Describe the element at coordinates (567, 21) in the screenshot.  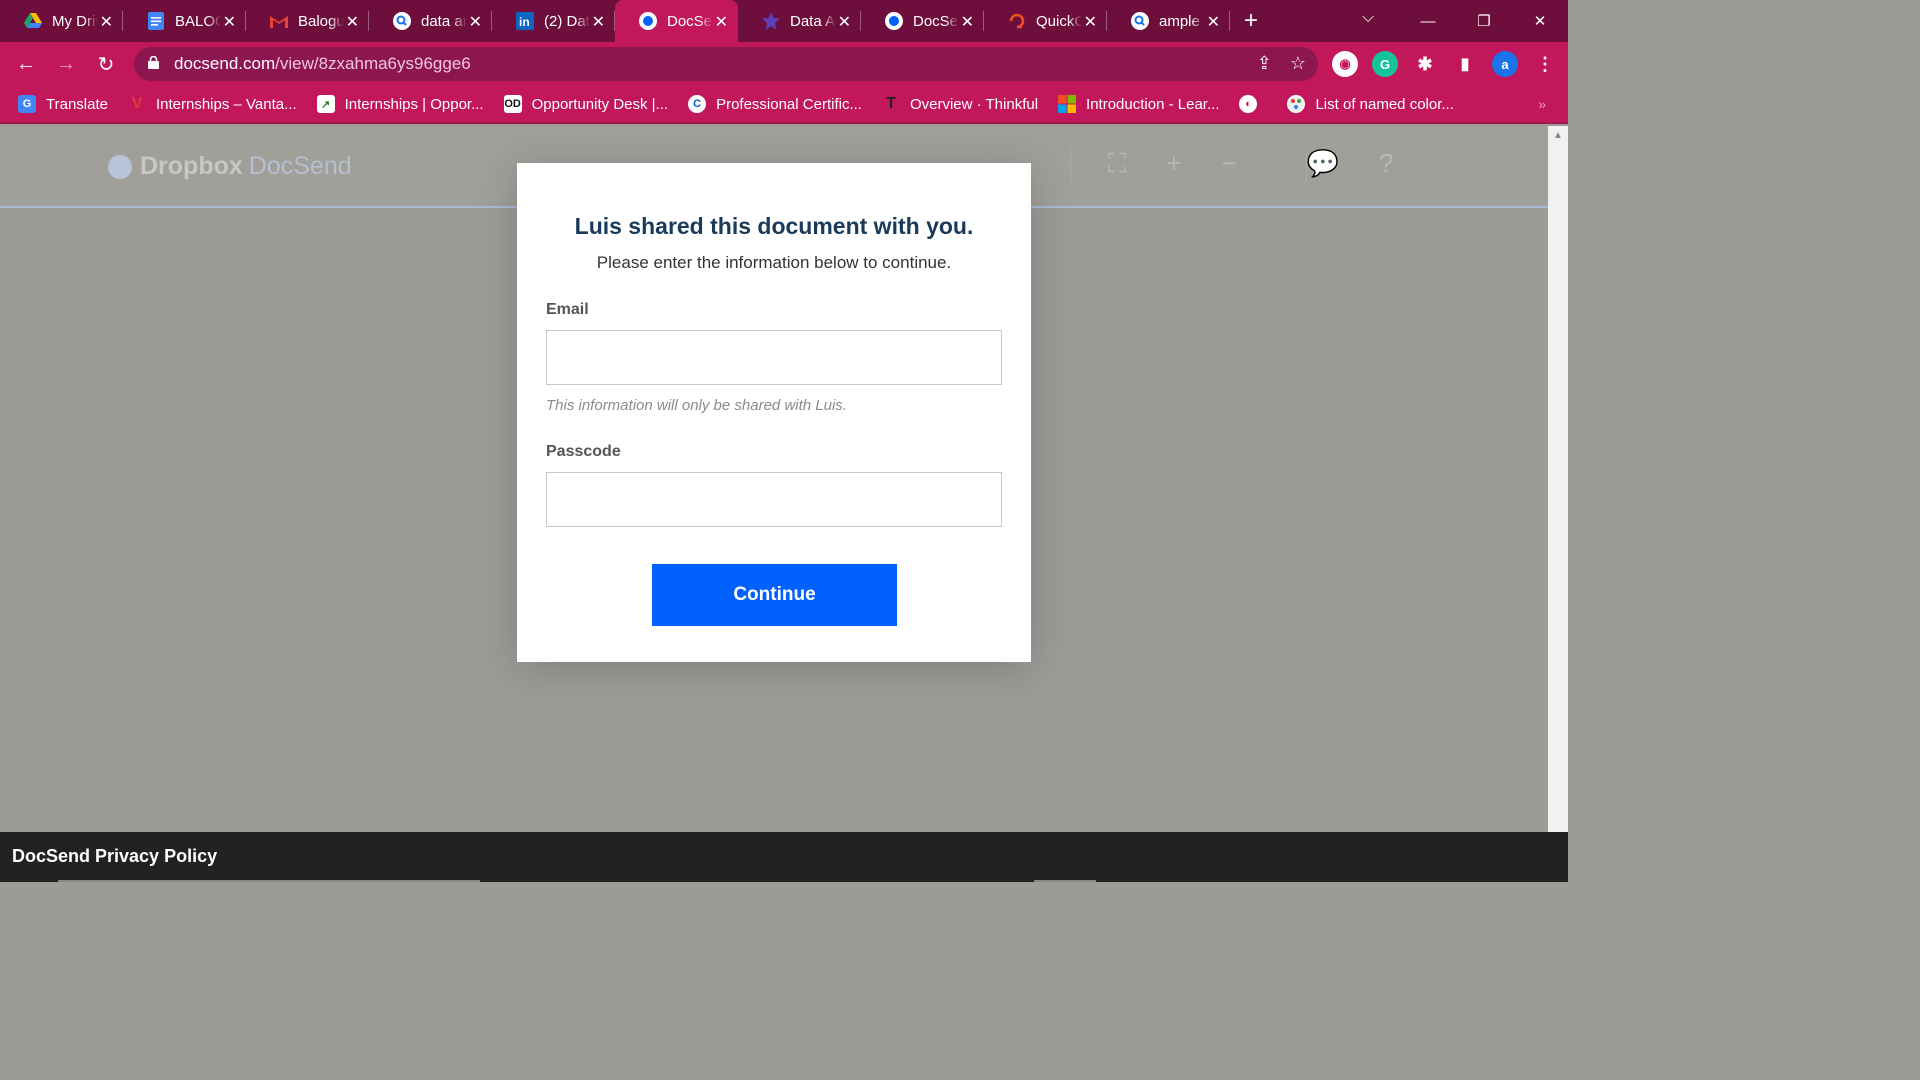
I see `tab-title: (2) Data` at that location.